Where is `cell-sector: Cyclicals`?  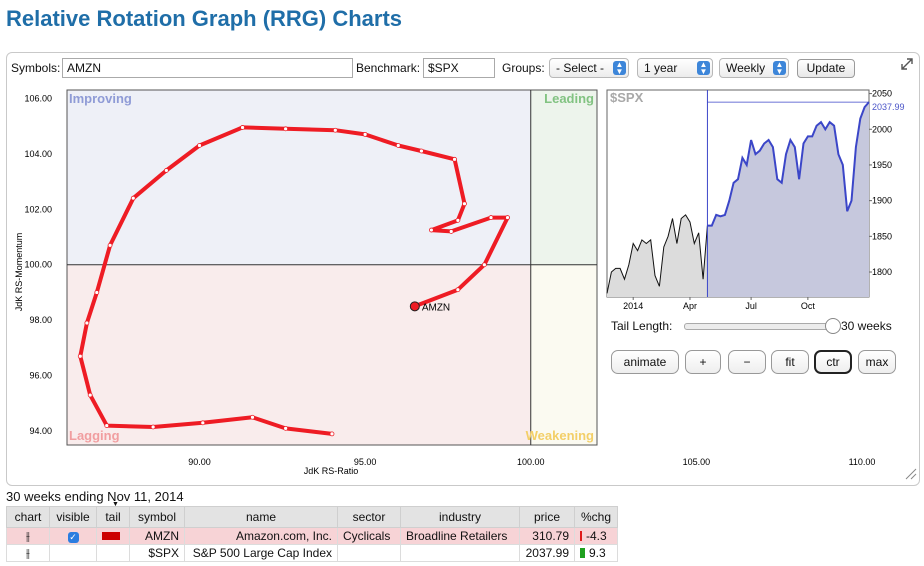
cell-sector: Cyclicals is located at coordinates (369, 536).